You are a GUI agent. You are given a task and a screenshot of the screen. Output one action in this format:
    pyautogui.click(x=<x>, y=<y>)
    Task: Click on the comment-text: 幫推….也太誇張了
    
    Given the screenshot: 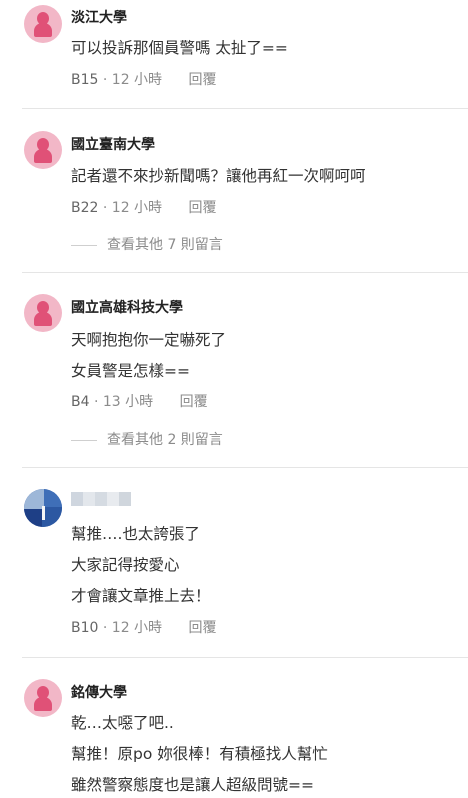 What is the action you would take?
    pyautogui.click(x=135, y=534)
    